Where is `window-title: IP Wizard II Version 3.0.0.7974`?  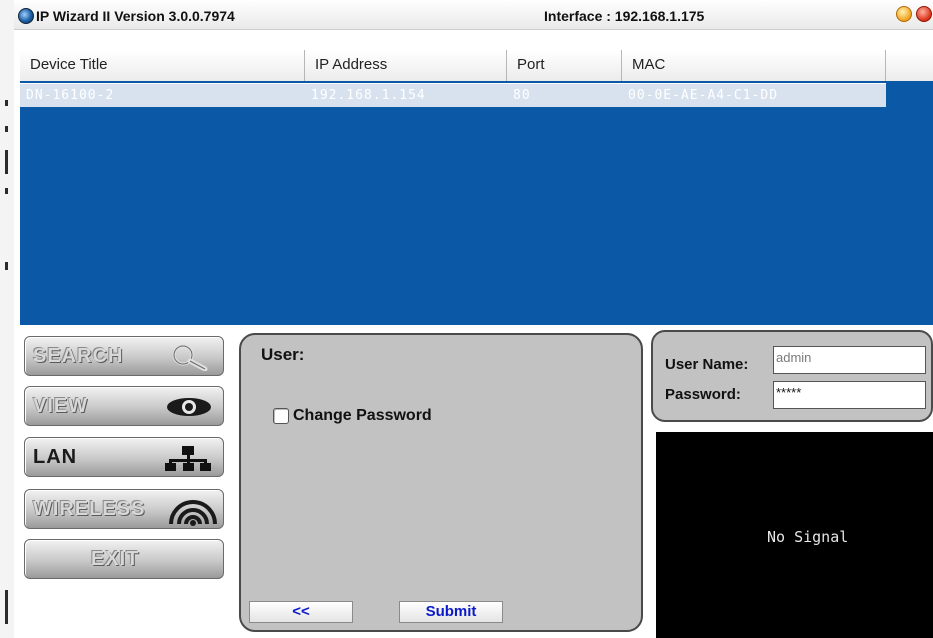 window-title: IP Wizard II Version 3.0.0.7974 is located at coordinates (135, 16).